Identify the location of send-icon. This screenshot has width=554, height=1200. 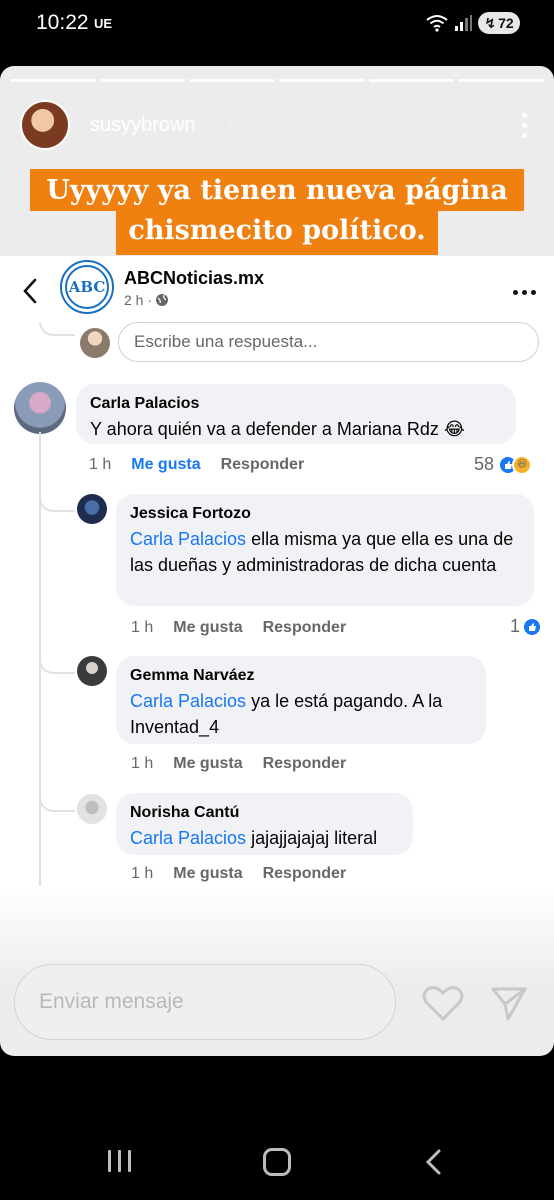
(509, 1003).